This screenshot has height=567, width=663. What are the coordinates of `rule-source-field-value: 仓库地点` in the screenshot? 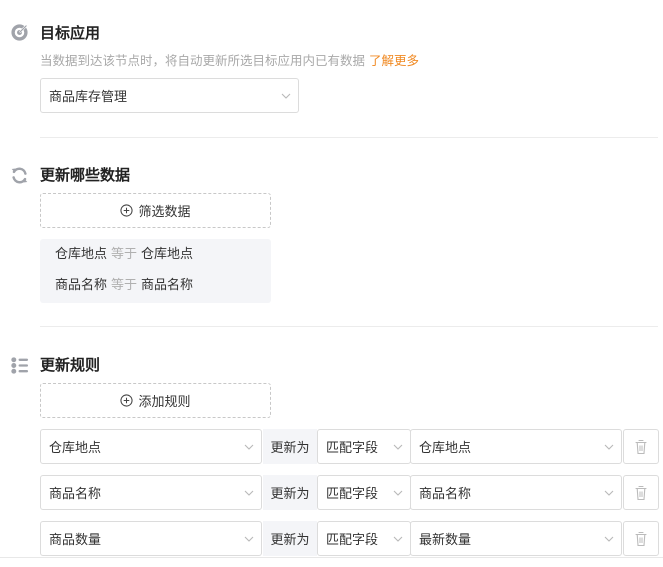 It's located at (445, 448).